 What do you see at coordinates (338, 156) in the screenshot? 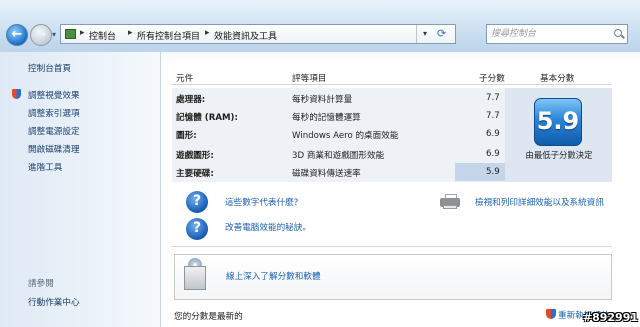
I see `rated-item: 3D 商業和遊戲圖形效能` at bounding box center [338, 156].